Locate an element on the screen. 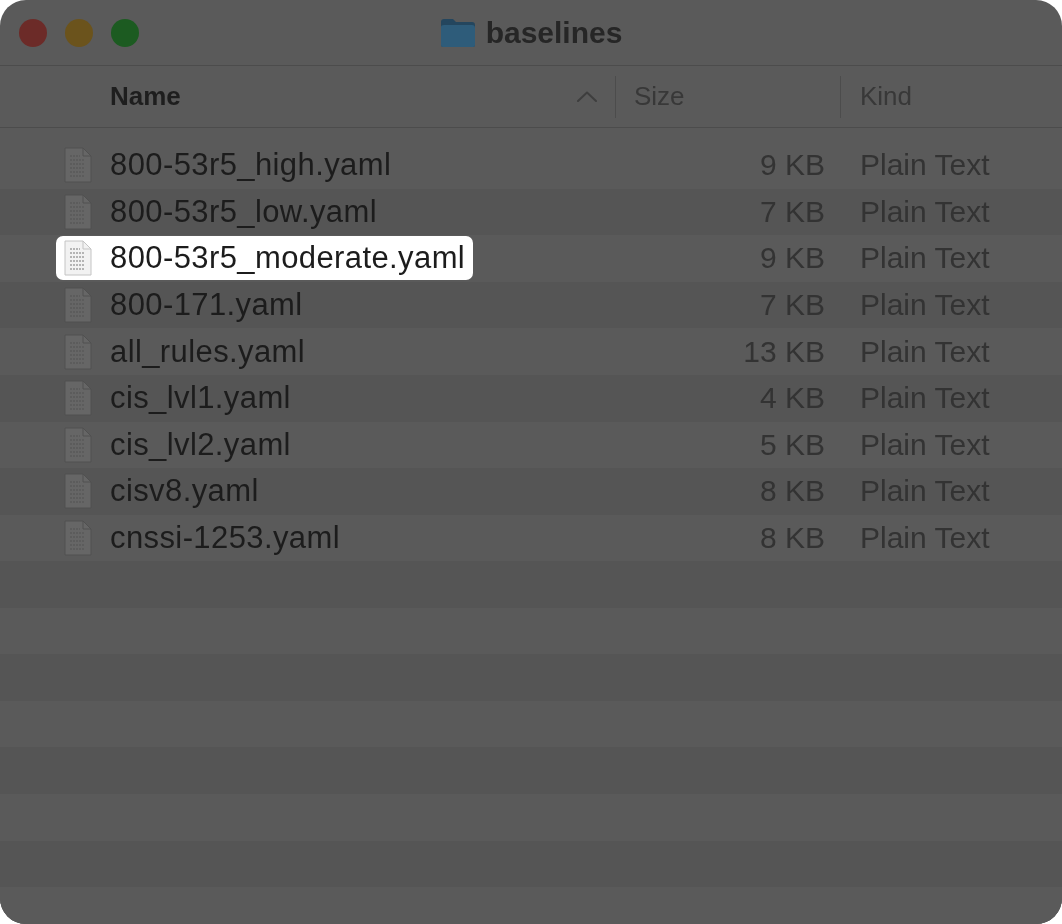 Image resolution: width=1062 pixels, height=924 pixels. file-name: cis_lvl1.yaml is located at coordinates (200, 398).